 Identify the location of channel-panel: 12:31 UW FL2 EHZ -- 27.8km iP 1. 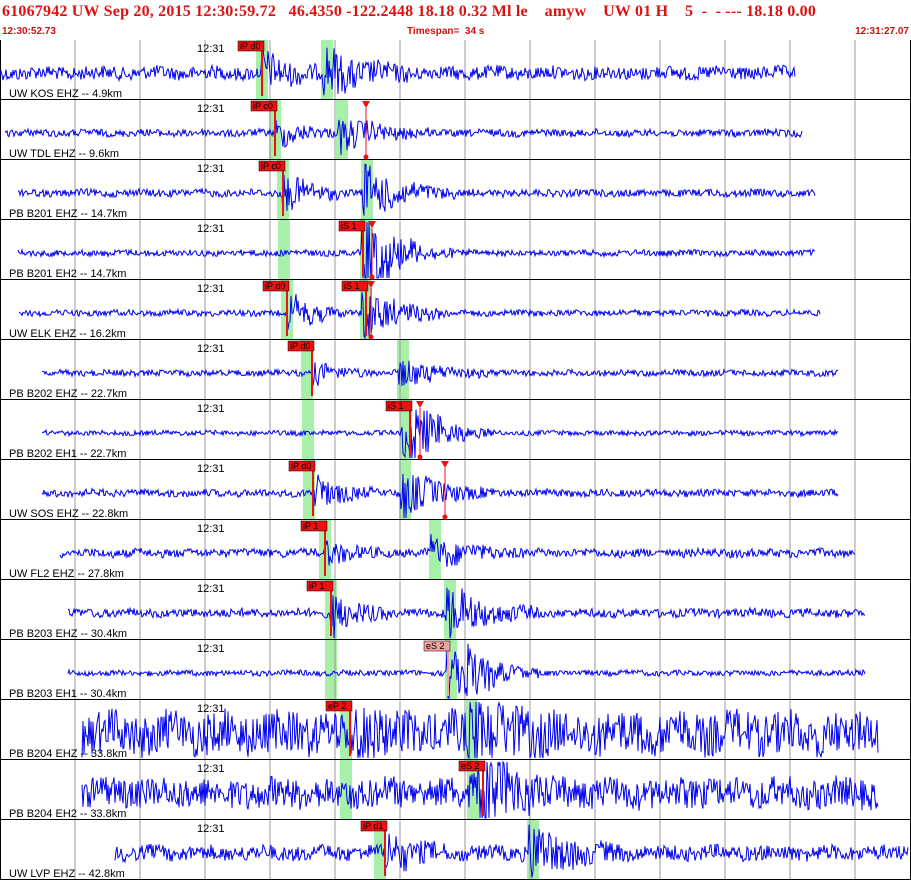
(455, 550).